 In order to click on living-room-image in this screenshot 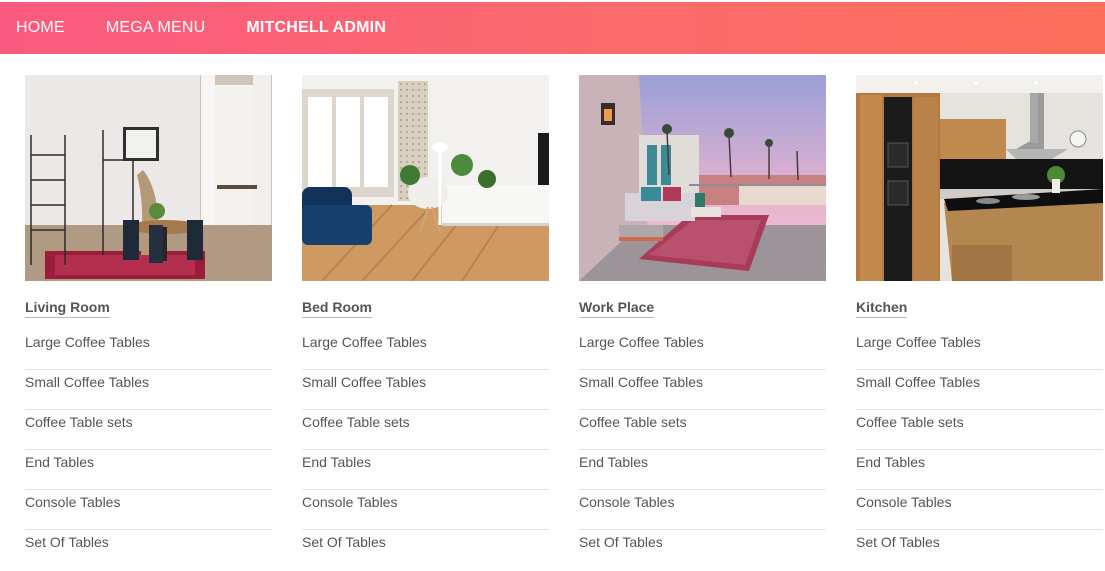, I will do `click(148, 178)`.